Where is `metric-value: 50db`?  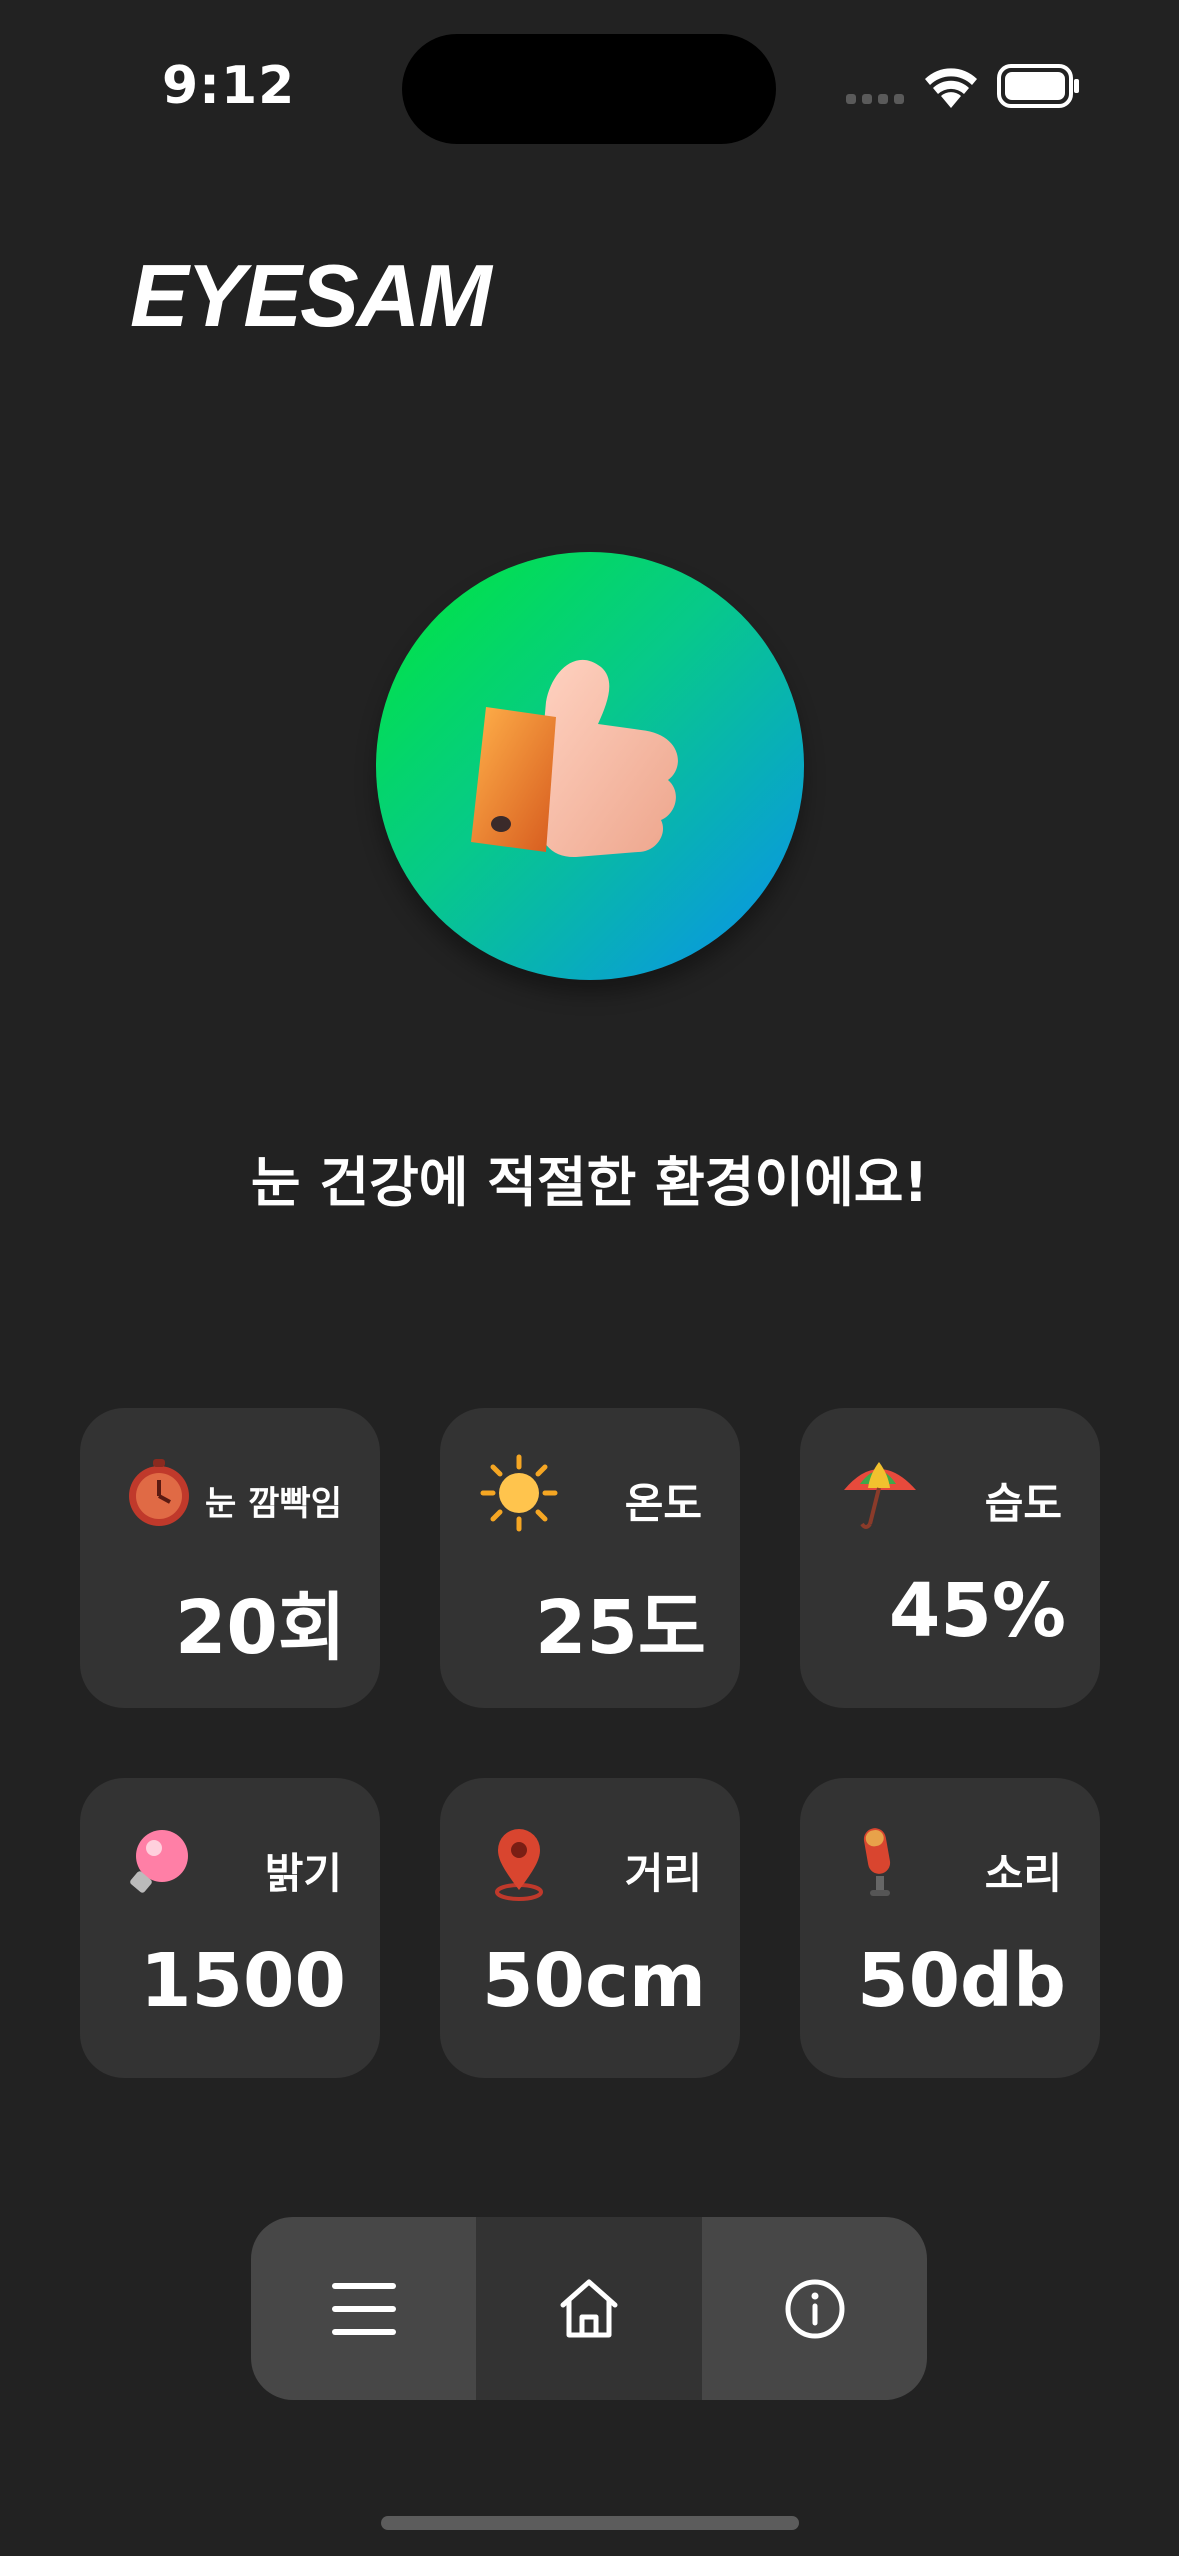 metric-value: 50db is located at coordinates (961, 1981).